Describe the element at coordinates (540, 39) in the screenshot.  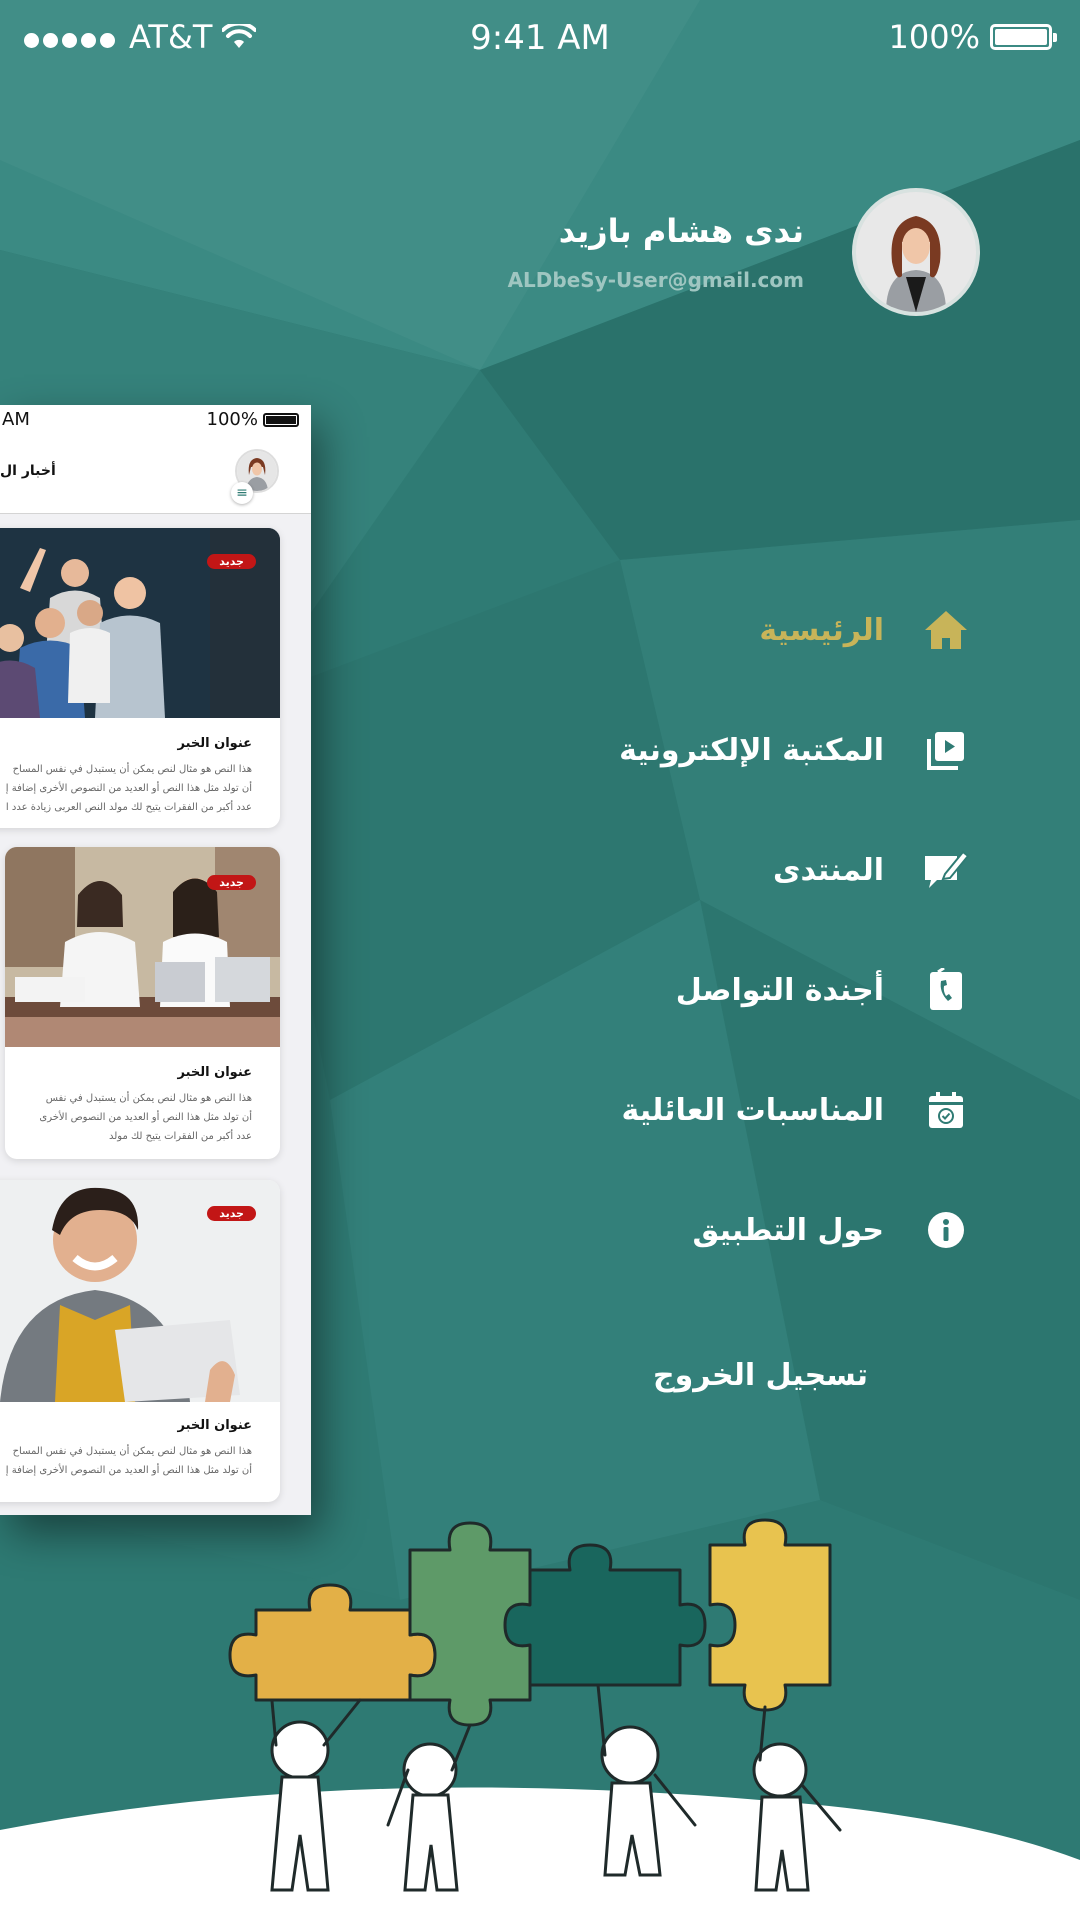
I see `status-bar: AT&T 9:41 AM 100%` at that location.